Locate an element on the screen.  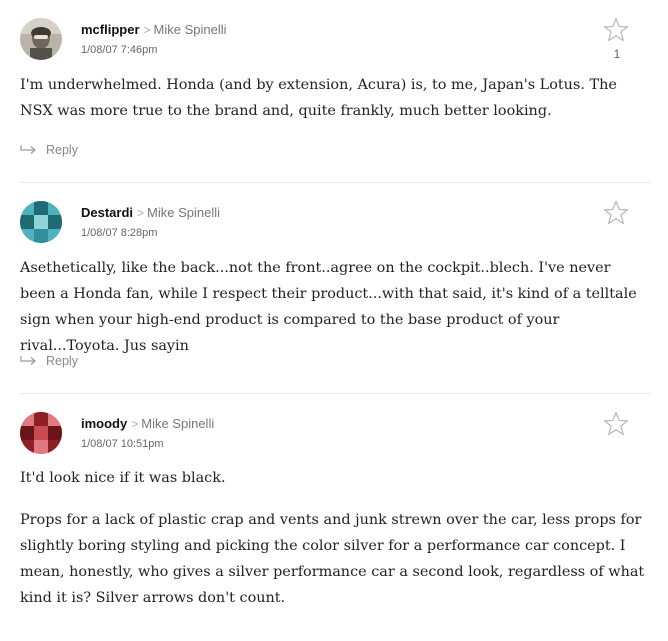
comment-timestamp: 1/08/07 7:46pm is located at coordinates (119, 50).